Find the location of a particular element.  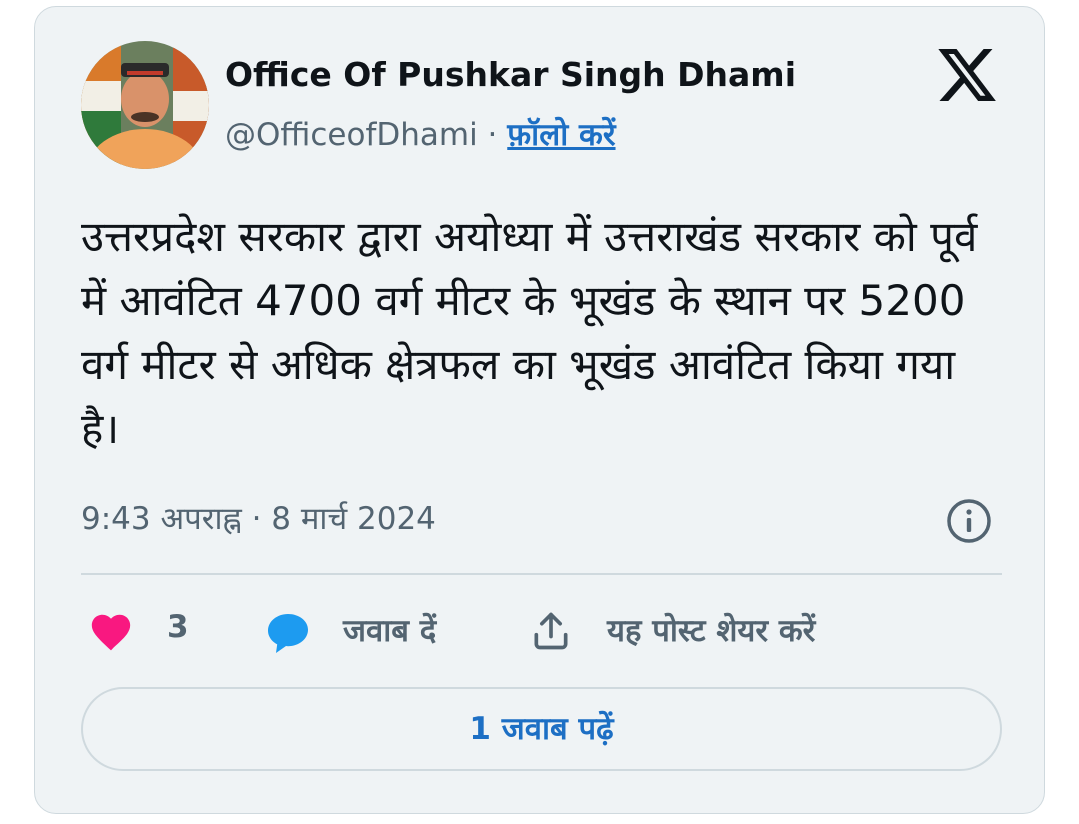

info-icon is located at coordinates (969, 521).